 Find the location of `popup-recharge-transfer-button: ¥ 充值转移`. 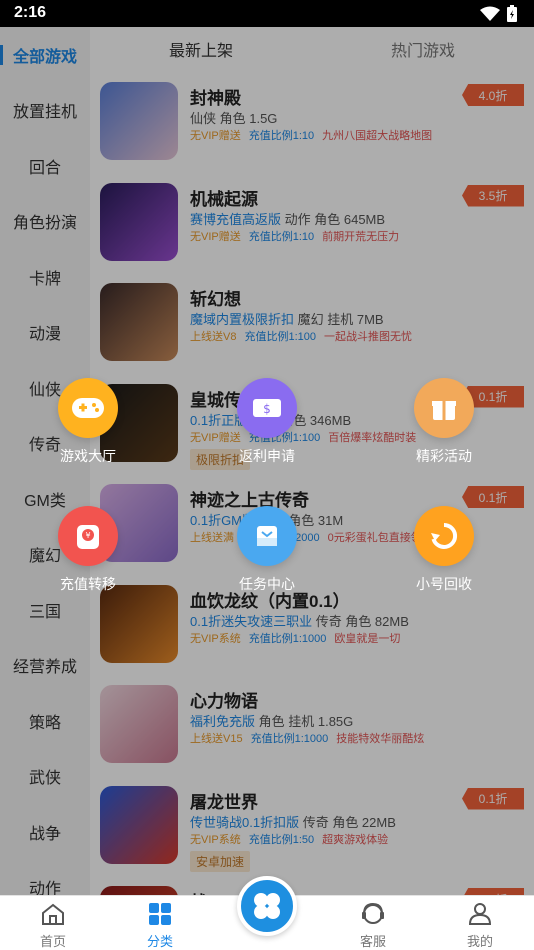

popup-recharge-transfer-button: ¥ 充值转移 is located at coordinates (88, 550).